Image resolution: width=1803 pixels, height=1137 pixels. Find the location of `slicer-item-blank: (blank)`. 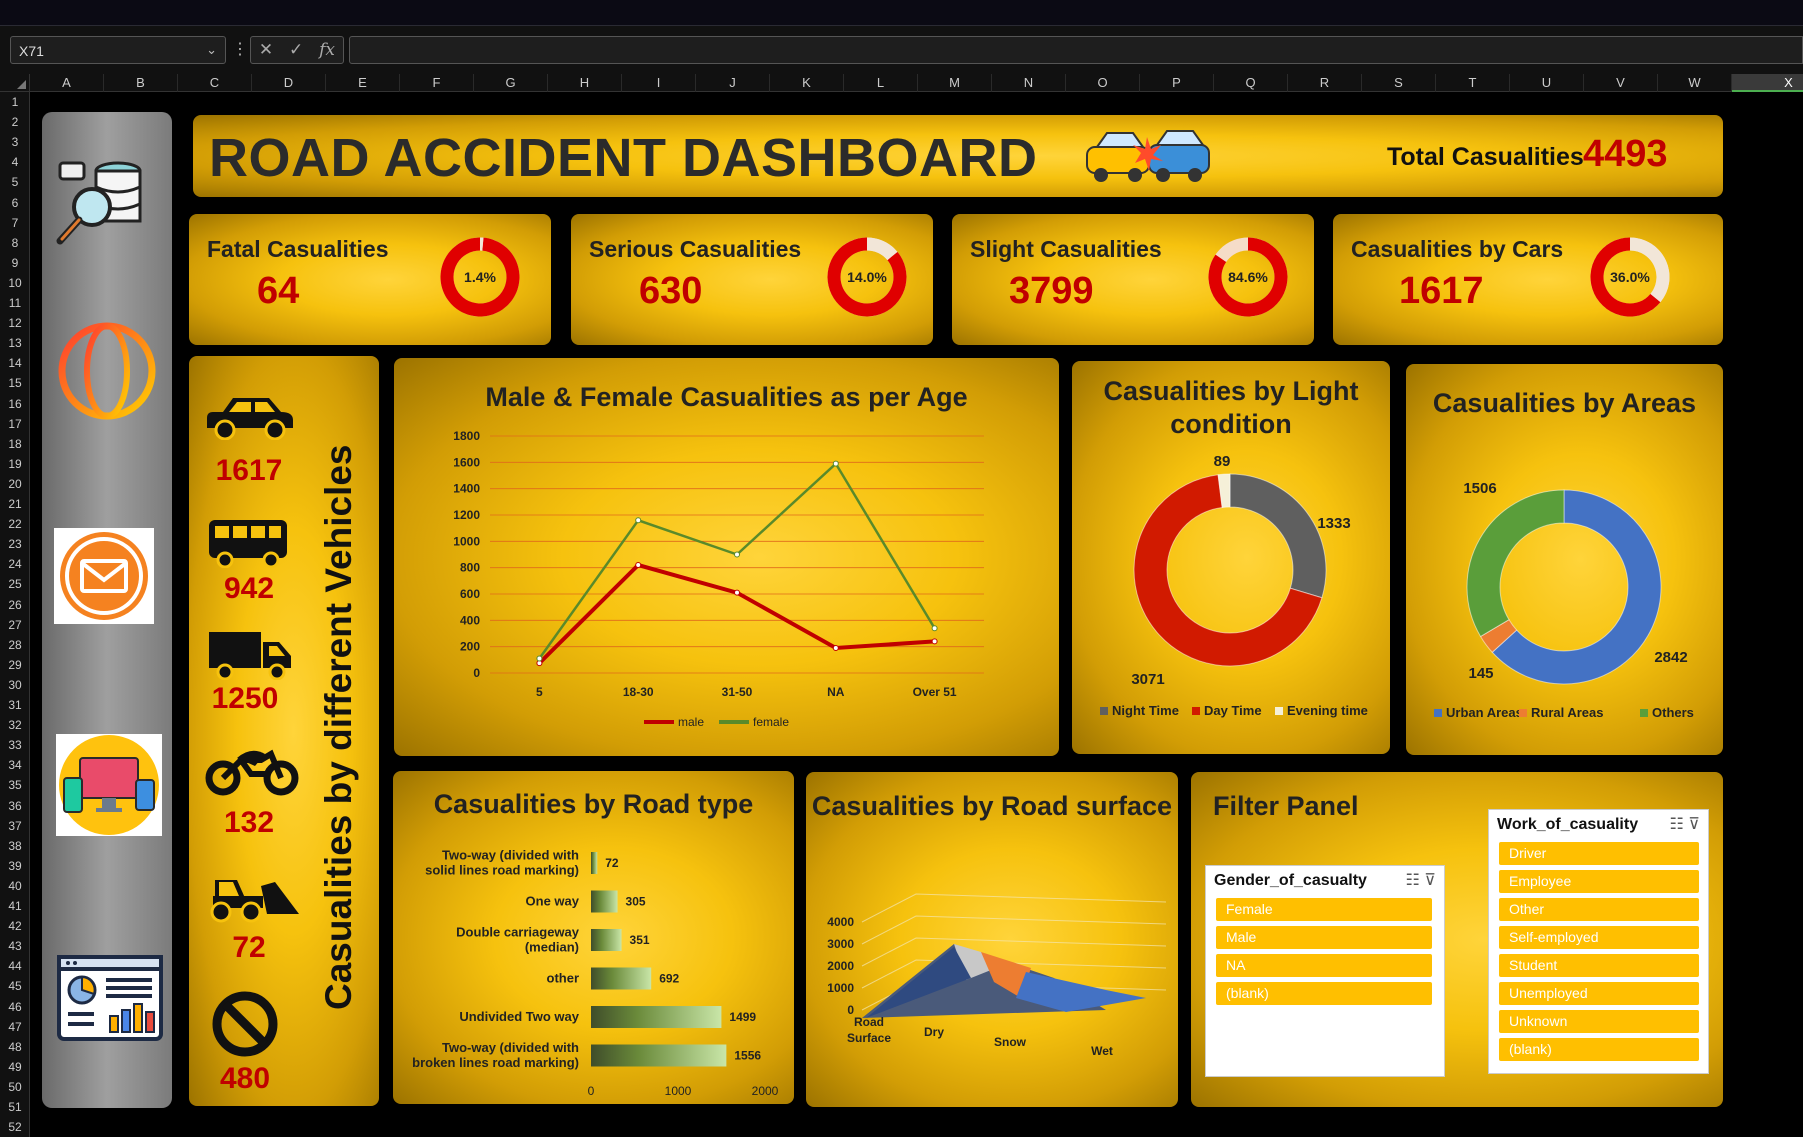

slicer-item-blank: (blank) is located at coordinates (1599, 1049).